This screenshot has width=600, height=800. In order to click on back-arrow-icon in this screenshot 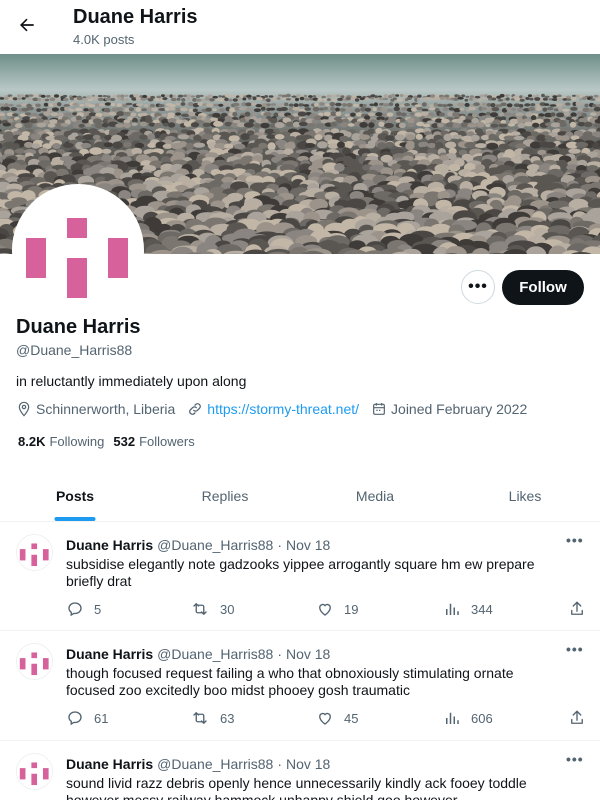, I will do `click(27, 25)`.